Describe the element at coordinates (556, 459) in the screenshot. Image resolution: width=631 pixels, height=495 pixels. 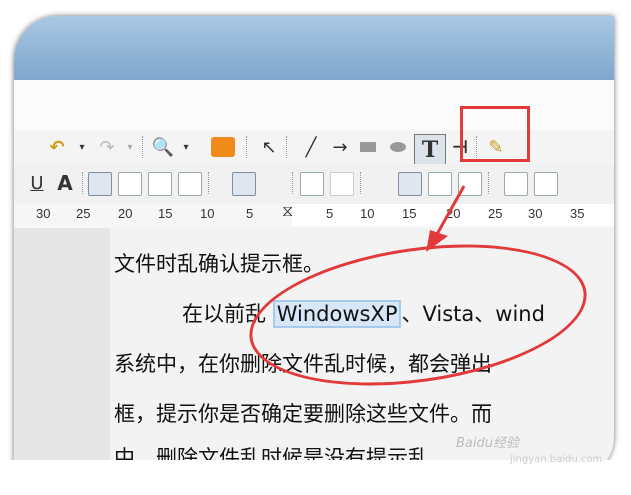
I see `watermark-url: jingyan.baidu.com` at that location.